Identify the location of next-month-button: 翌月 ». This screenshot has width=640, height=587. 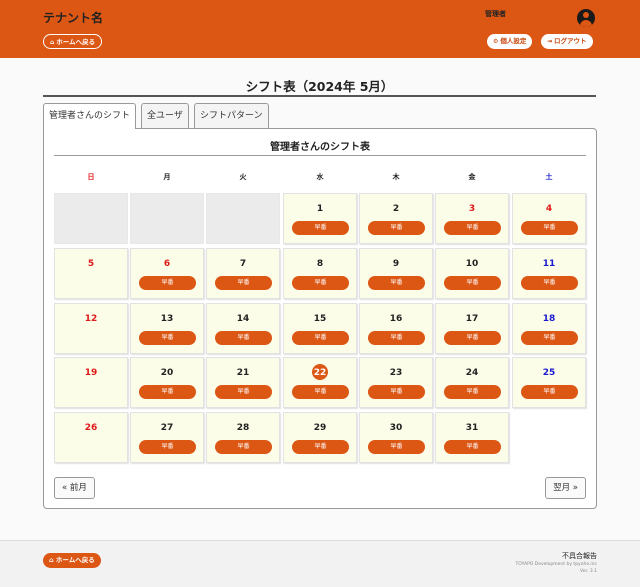
(565, 488).